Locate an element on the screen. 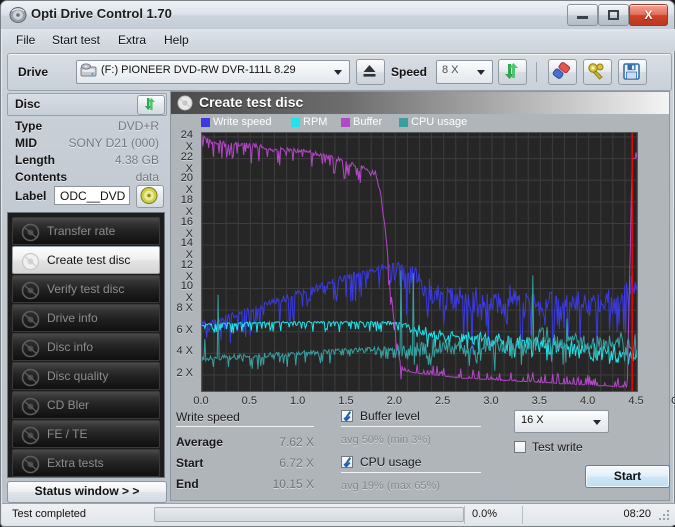 The width and height of the screenshot is (675, 527). nav-item-label: Verify test disc is located at coordinates (86, 289).